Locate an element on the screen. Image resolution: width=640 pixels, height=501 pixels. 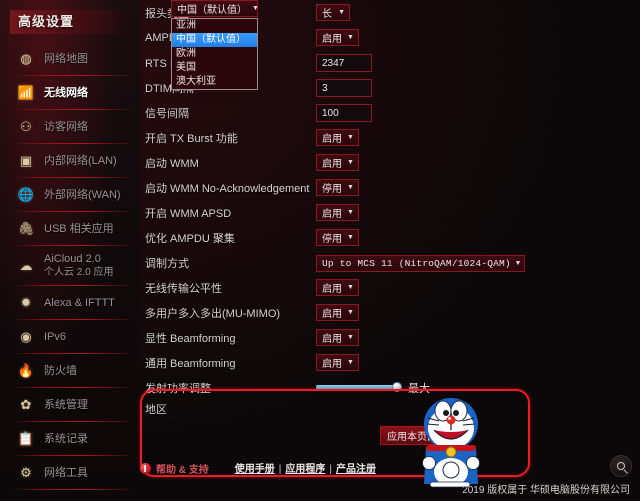
setting-select-value: Up to MCS 11 (NitroQAM/1024-QAM) is located at coordinates (416, 263).